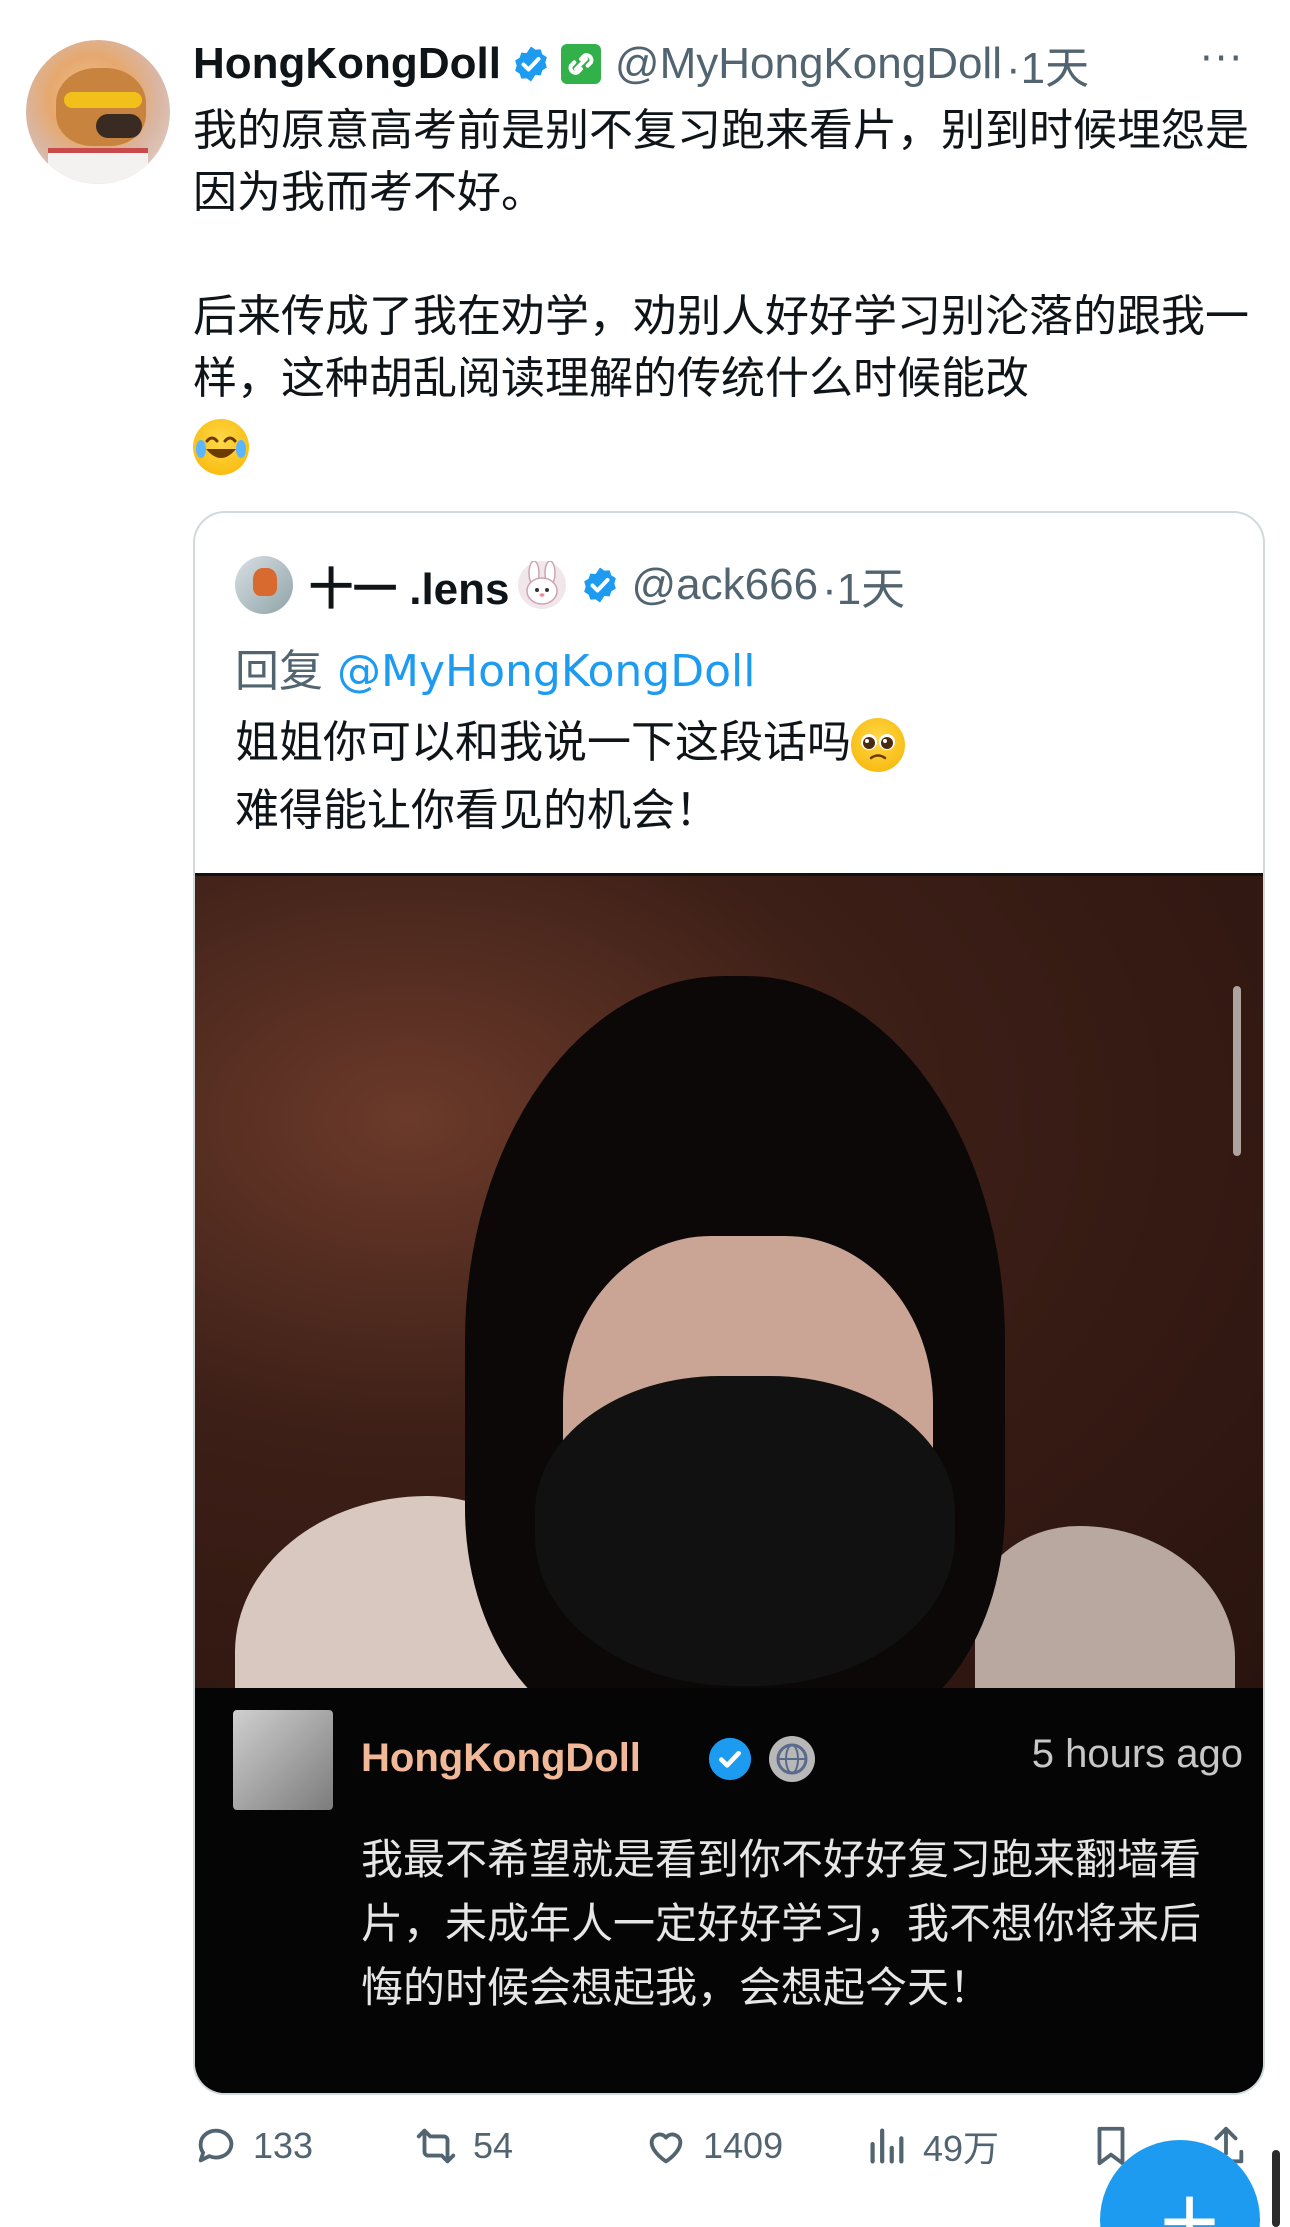 This screenshot has width=1290, height=2227. I want to click on quoted-tweet-timestamp: ·1天, so click(864, 589).